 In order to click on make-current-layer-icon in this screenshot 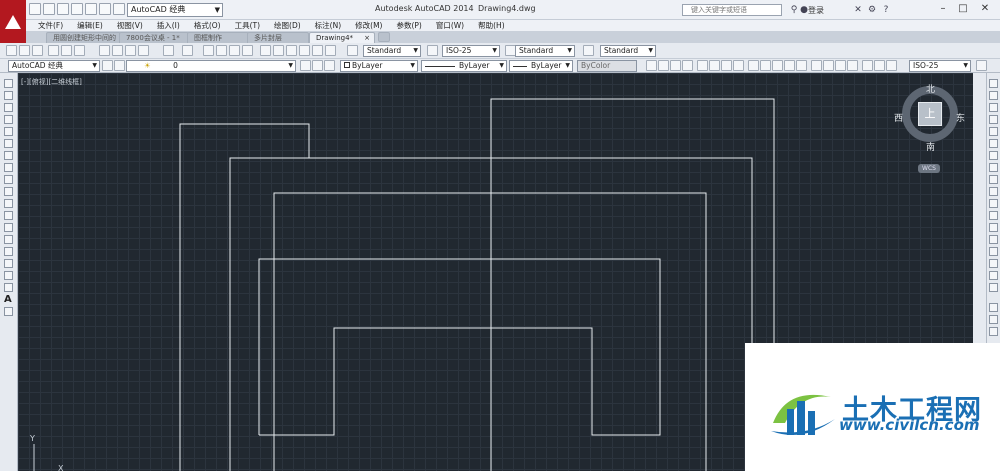, I will do `click(305, 65)`.